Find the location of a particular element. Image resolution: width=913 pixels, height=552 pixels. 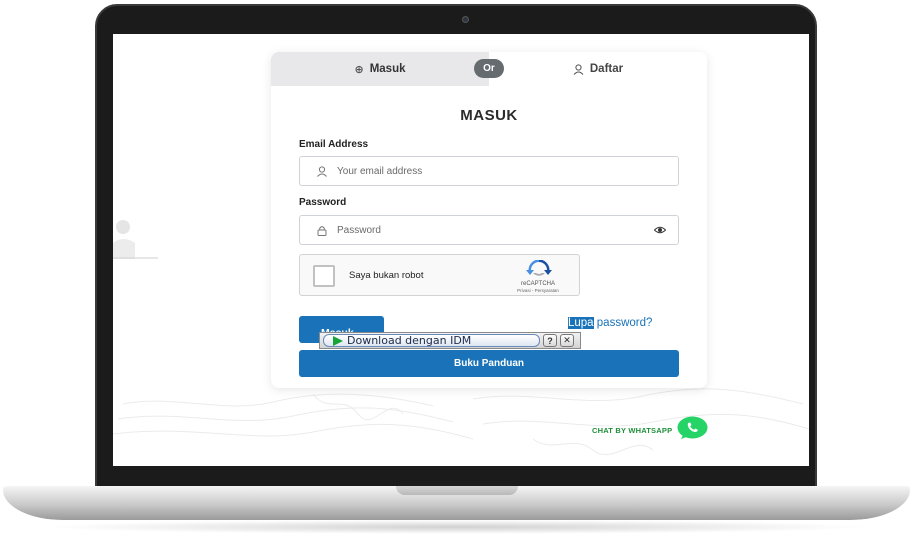

idm-help-button: ? is located at coordinates (550, 340).